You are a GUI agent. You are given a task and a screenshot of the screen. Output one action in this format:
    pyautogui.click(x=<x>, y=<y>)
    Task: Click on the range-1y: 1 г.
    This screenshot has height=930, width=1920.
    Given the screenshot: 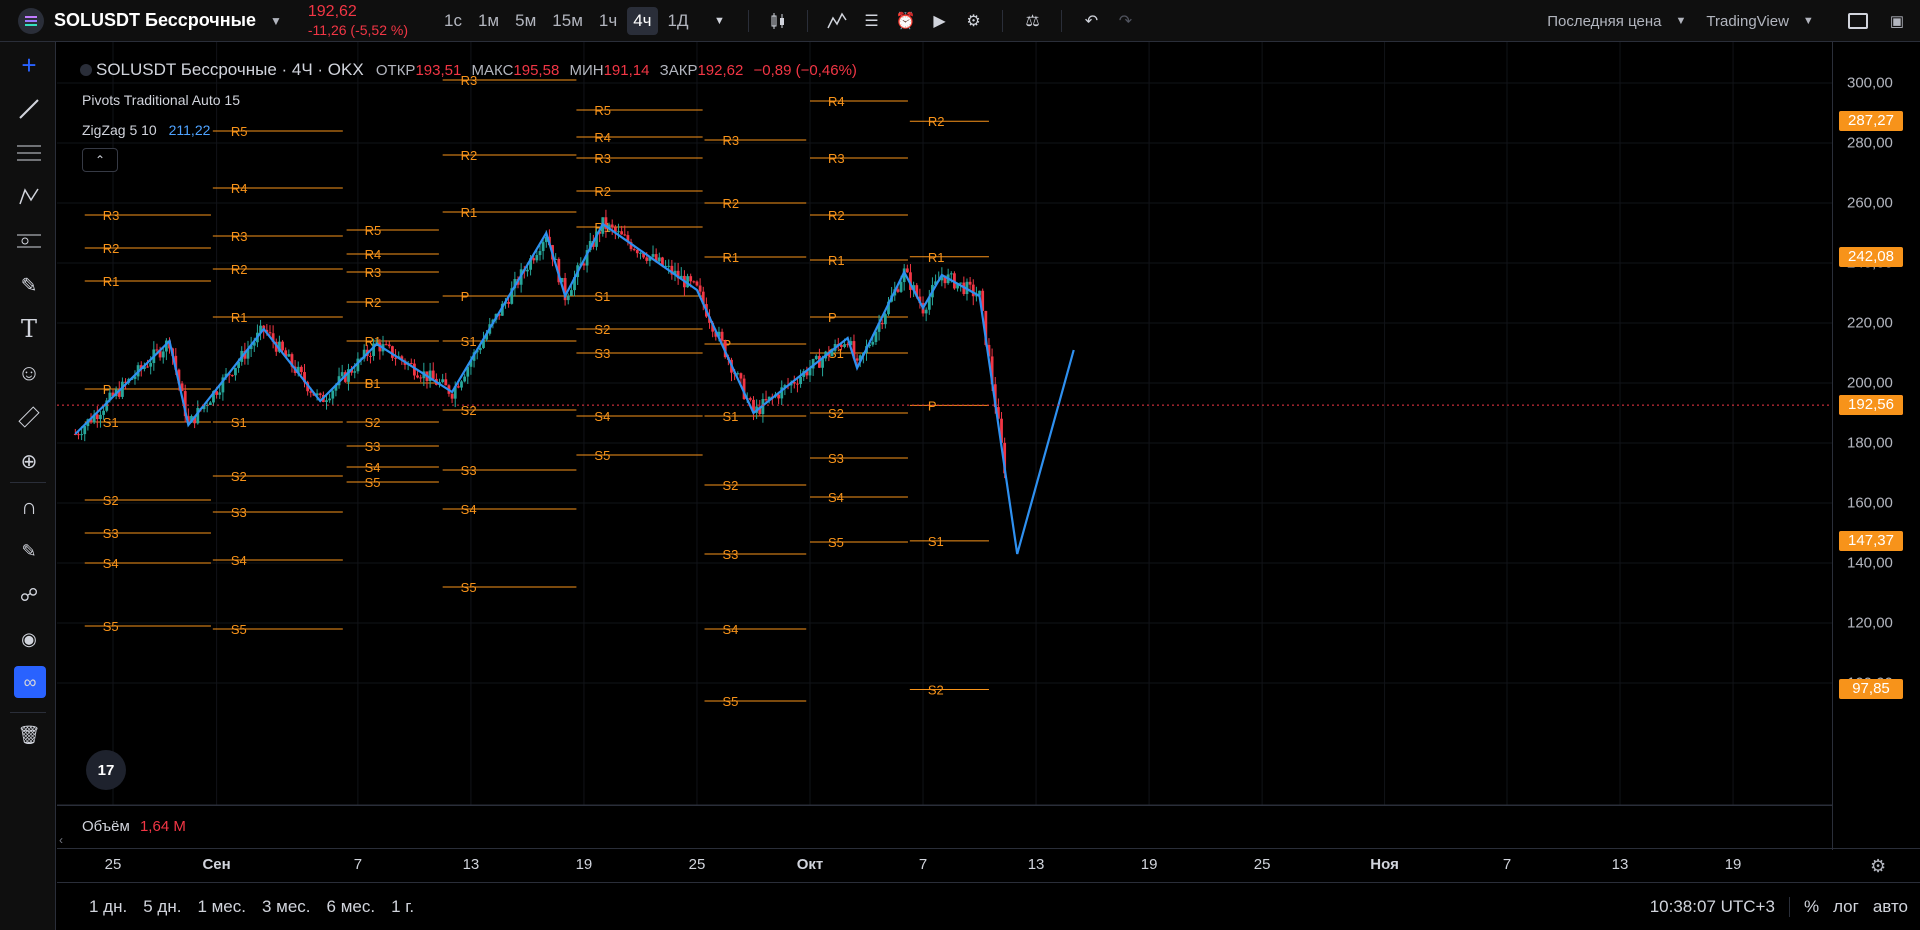 What is the action you would take?
    pyautogui.click(x=402, y=907)
    